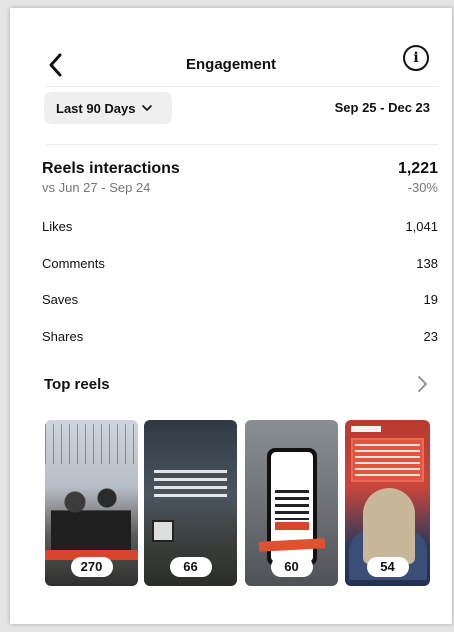  I want to click on stat-row-comments: Comments 138, so click(240, 263).